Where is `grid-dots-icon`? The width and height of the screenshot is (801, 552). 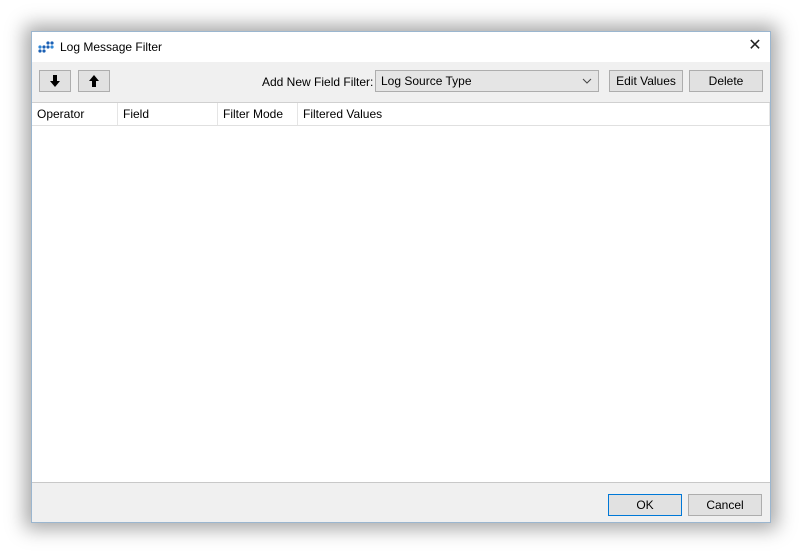 grid-dots-icon is located at coordinates (46, 47).